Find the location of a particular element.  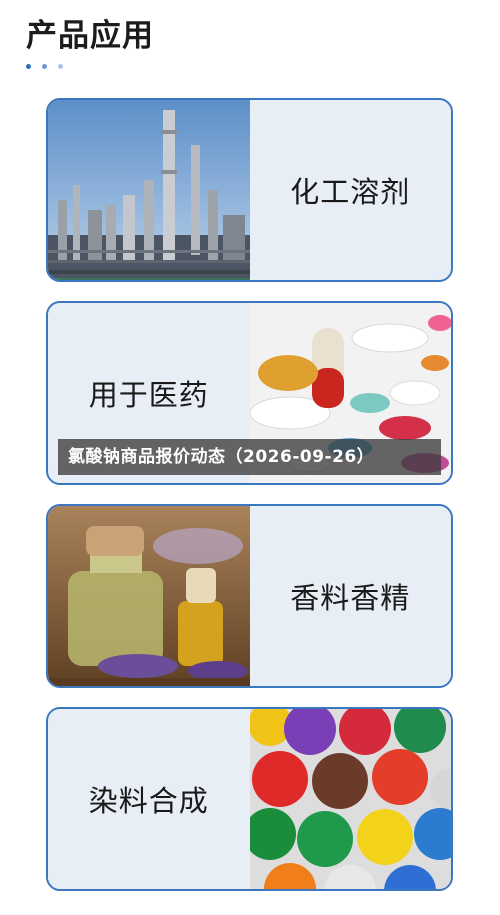

card-label-pane: 香料香精 is located at coordinates (350, 596).